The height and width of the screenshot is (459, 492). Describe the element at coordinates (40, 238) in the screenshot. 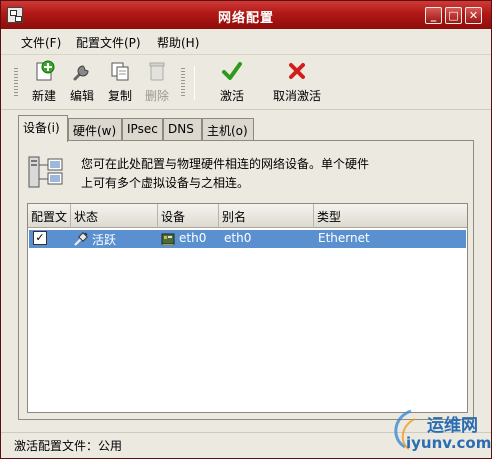

I see `profile-checkbox: ✓` at that location.